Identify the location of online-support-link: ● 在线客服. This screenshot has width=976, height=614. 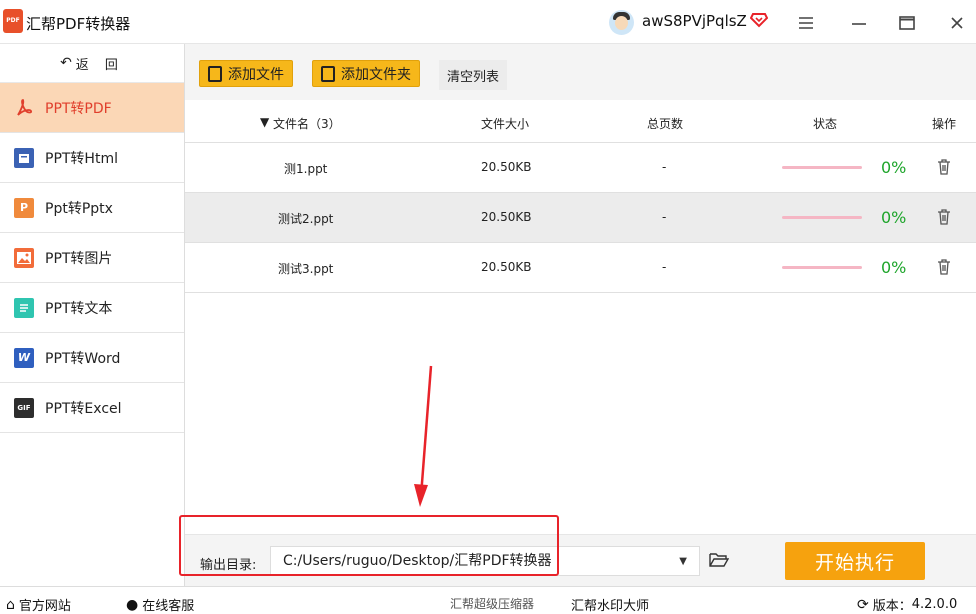
(160, 604).